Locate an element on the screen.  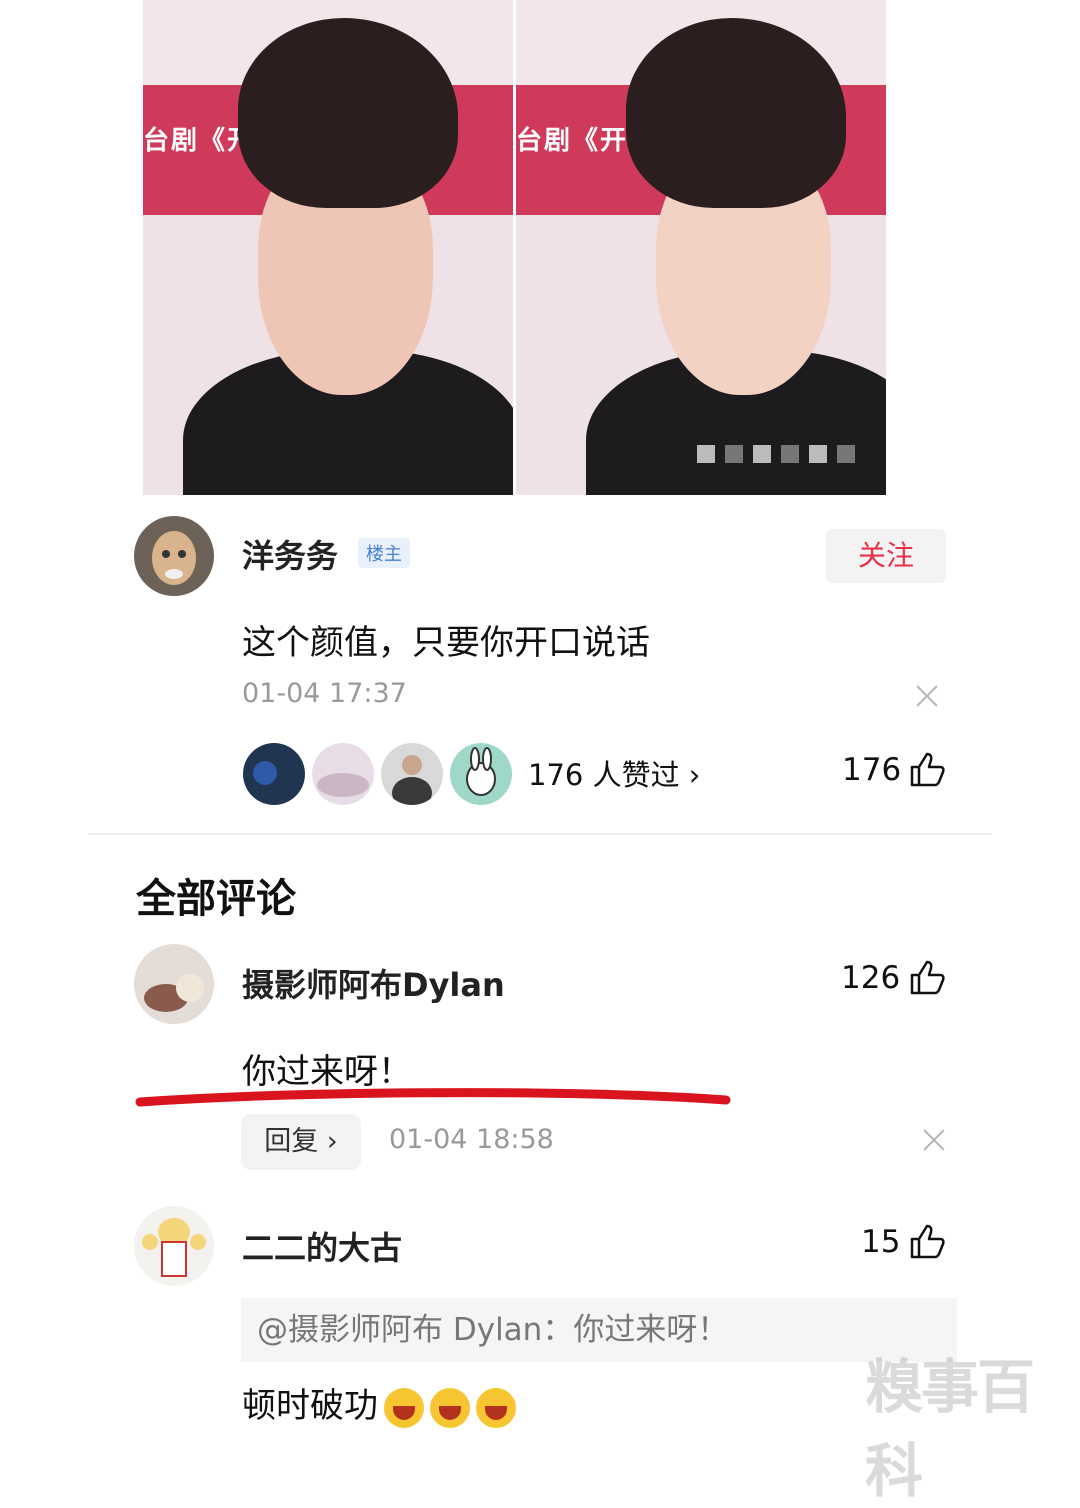
reply-button: 回复 › is located at coordinates (301, 1142).